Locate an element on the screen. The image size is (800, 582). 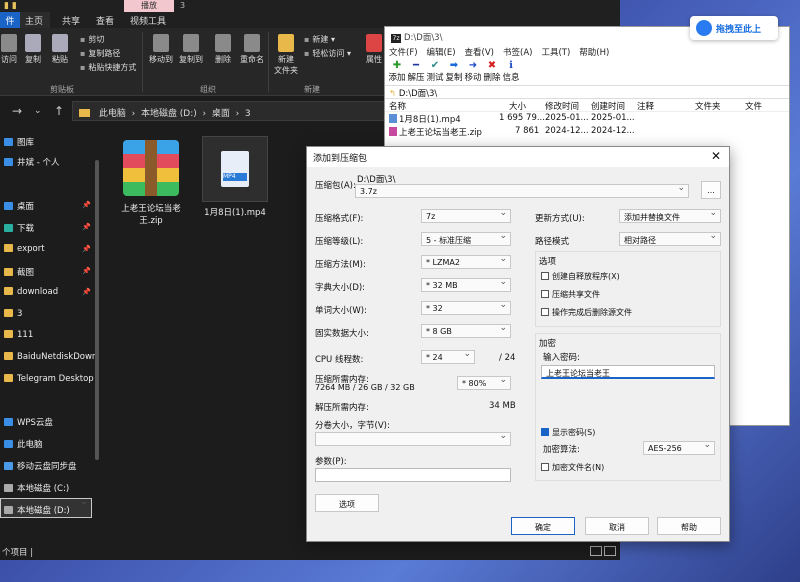
help-button: 帮助 is located at coordinates (689, 526).